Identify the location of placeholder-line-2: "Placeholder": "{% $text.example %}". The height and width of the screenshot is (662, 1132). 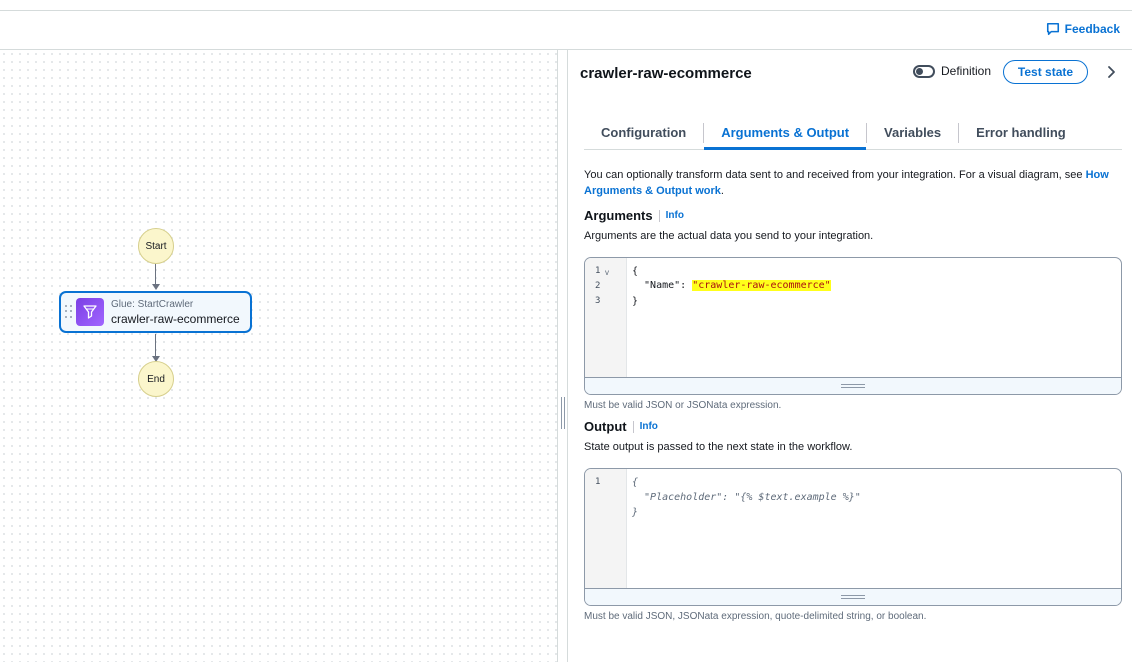
(746, 497).